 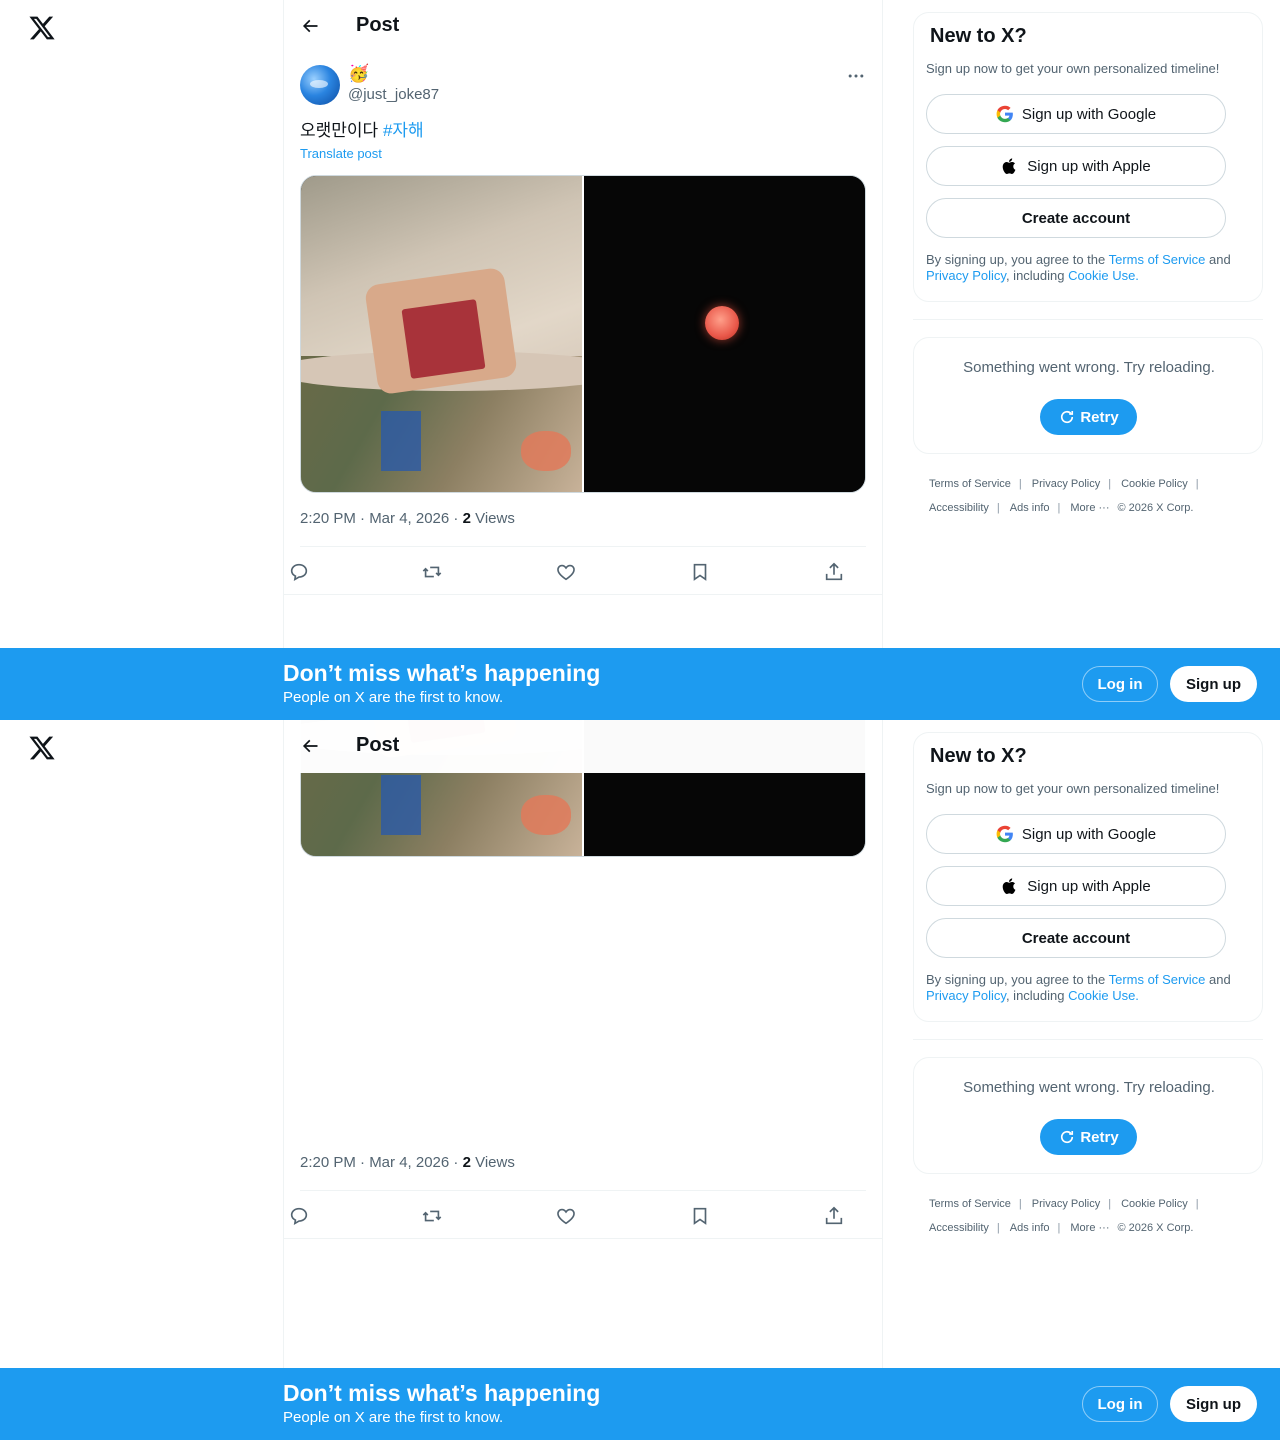 What do you see at coordinates (856, 76) in the screenshot?
I see `more-options-icon` at bounding box center [856, 76].